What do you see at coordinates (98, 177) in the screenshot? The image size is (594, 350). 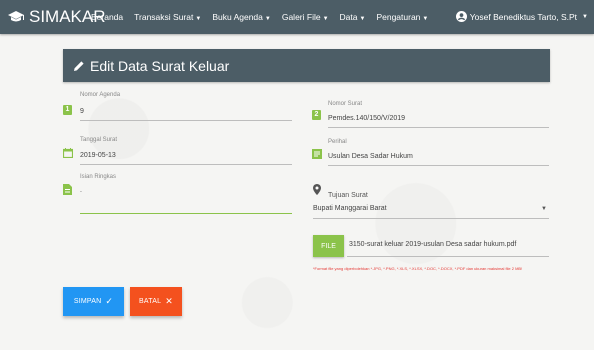 I see `isian-ringkas-label: Isian Ringkas` at bounding box center [98, 177].